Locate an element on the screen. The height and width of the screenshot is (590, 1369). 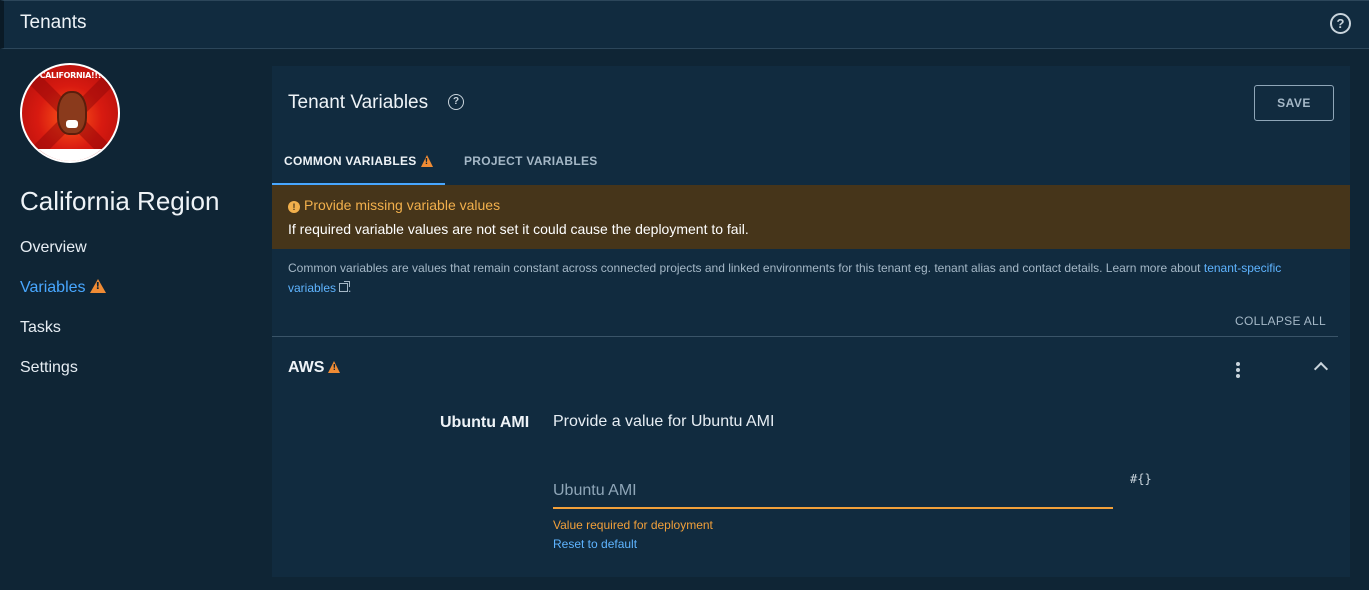
more-vert-icon is located at coordinates (1238, 370).